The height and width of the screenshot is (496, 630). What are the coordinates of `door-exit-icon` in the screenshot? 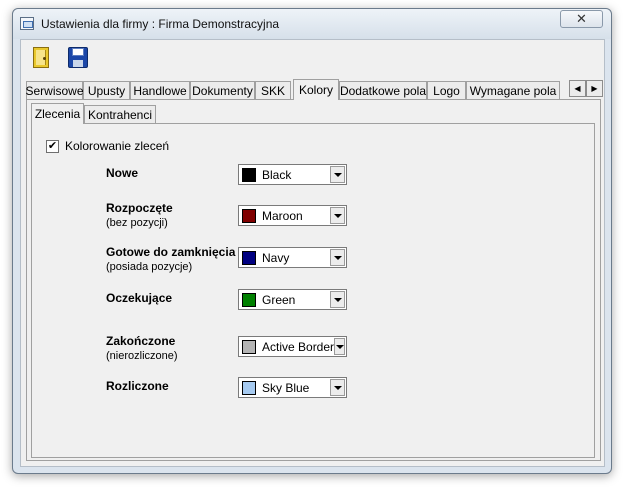 It's located at (41, 58).